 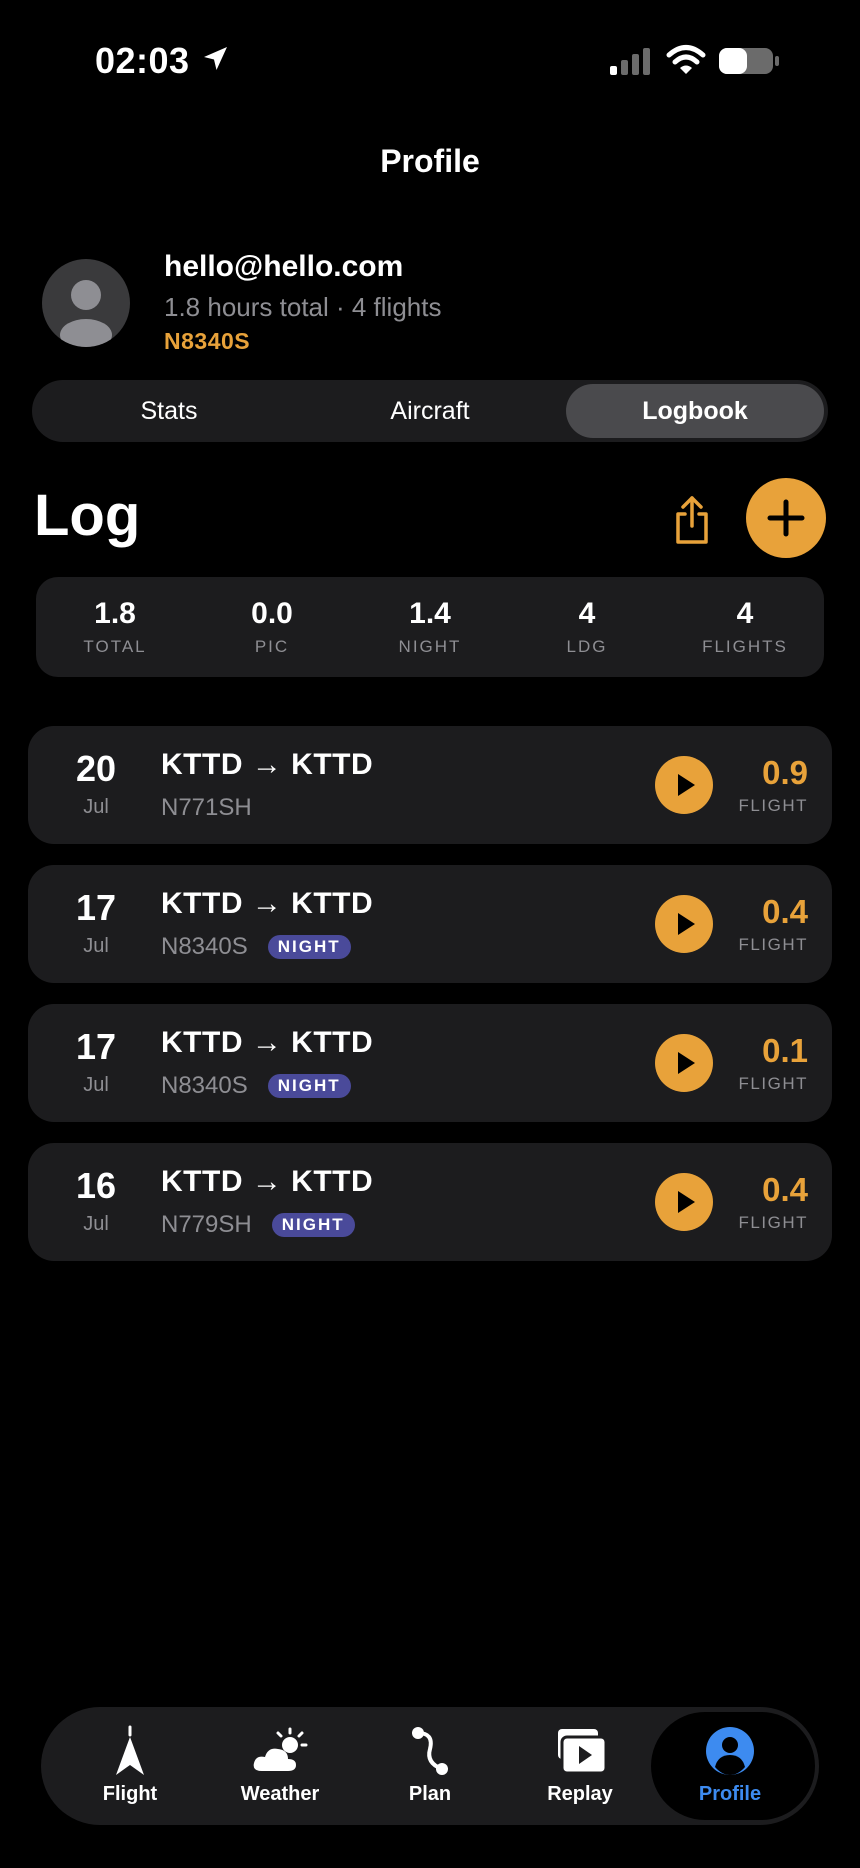 I want to click on tab-flight: Flight, so click(x=130, y=1766).